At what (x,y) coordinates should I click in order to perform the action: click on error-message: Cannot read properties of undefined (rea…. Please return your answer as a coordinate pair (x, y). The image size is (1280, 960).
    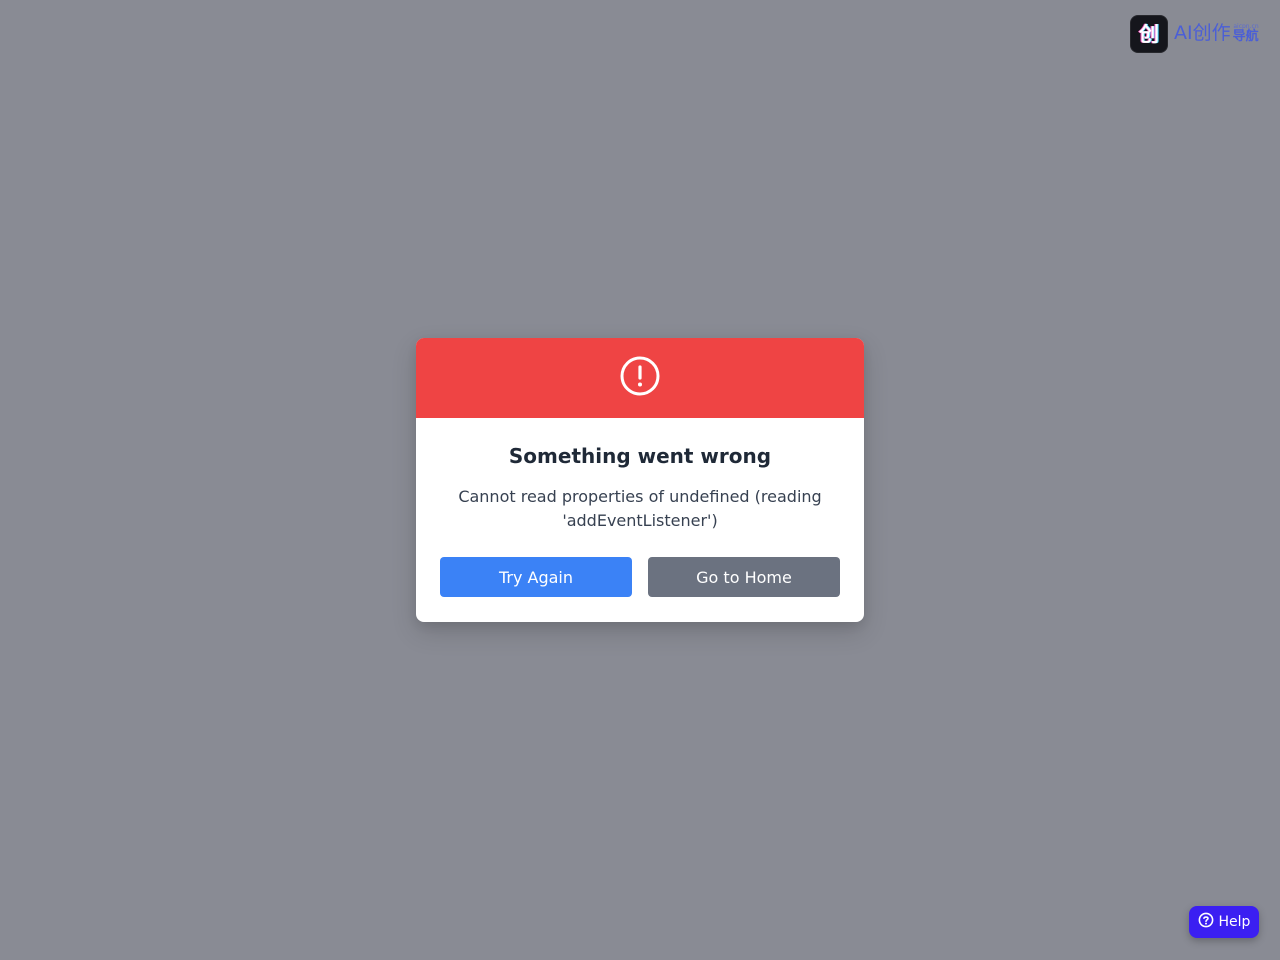
    Looking at the image, I should click on (640, 508).